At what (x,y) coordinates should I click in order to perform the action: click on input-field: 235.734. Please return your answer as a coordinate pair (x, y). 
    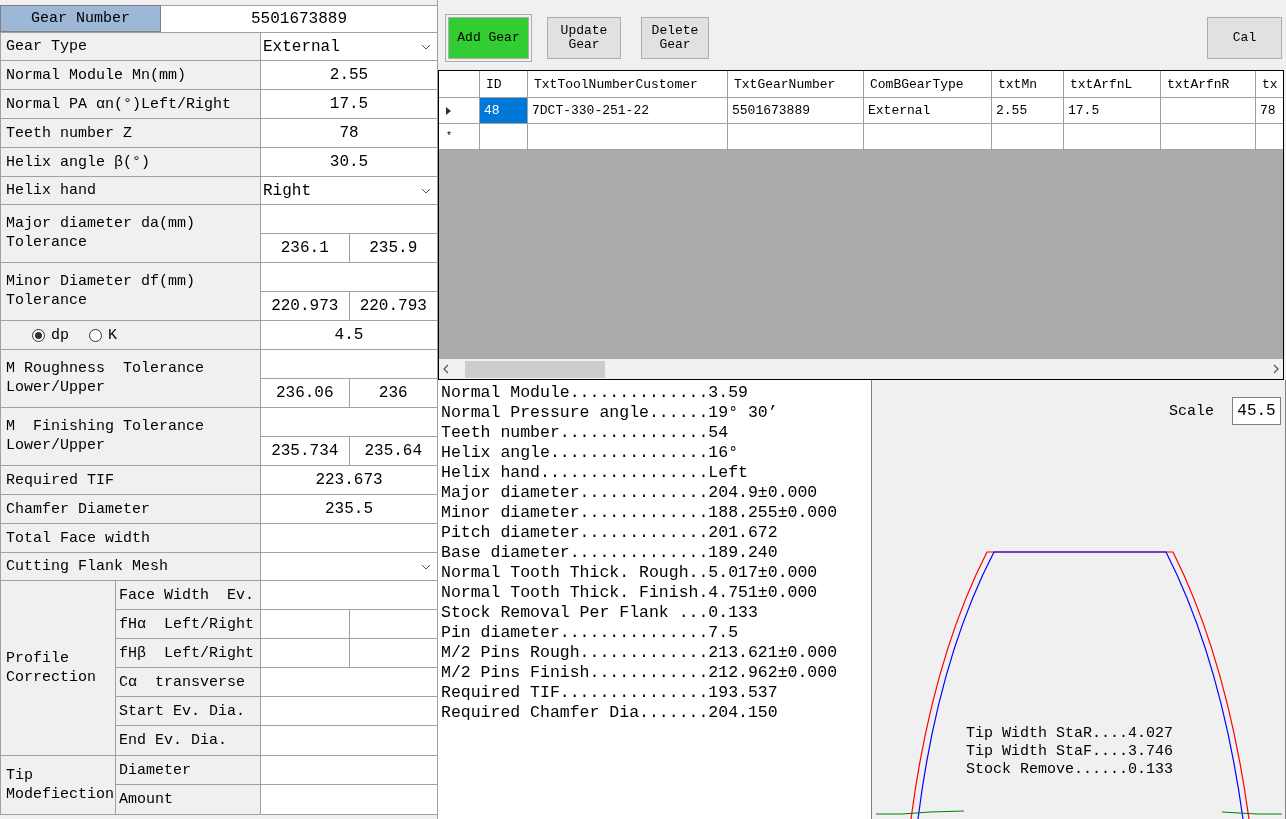
    Looking at the image, I should click on (305, 451).